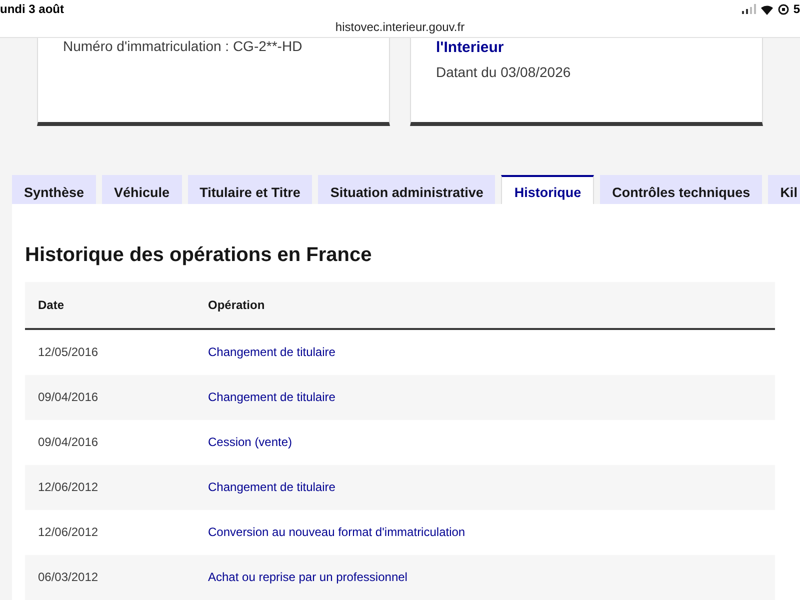 The width and height of the screenshot is (800, 600). Describe the element at coordinates (250, 189) in the screenshot. I see `tab: Titulaire et Titre` at that location.